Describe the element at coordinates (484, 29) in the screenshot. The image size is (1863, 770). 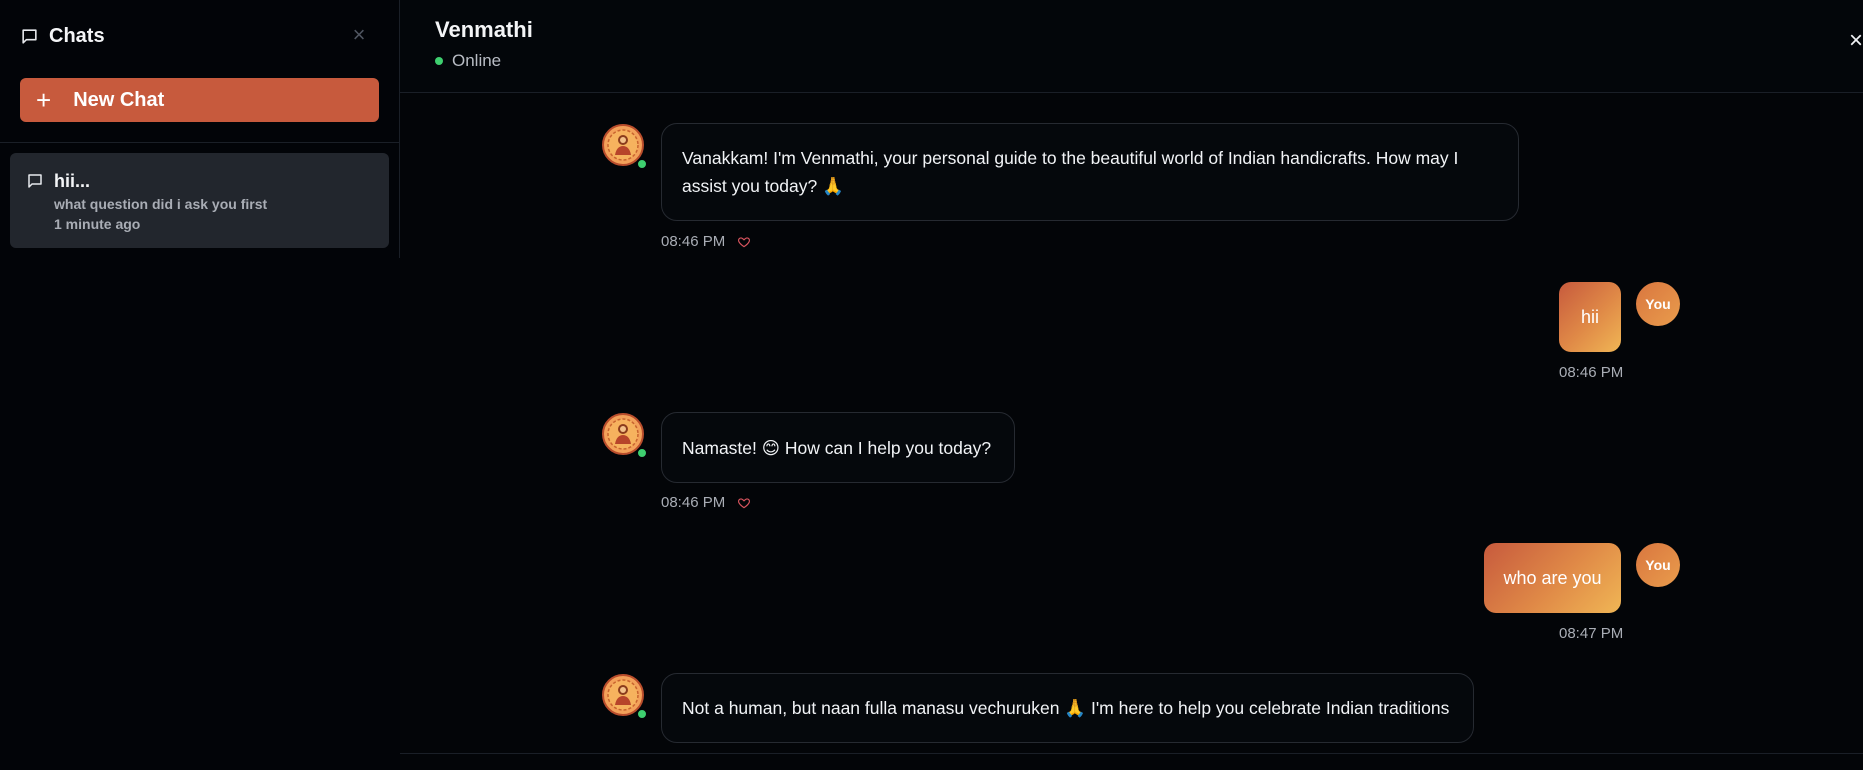
I see `bot-name: Venmathi` at that location.